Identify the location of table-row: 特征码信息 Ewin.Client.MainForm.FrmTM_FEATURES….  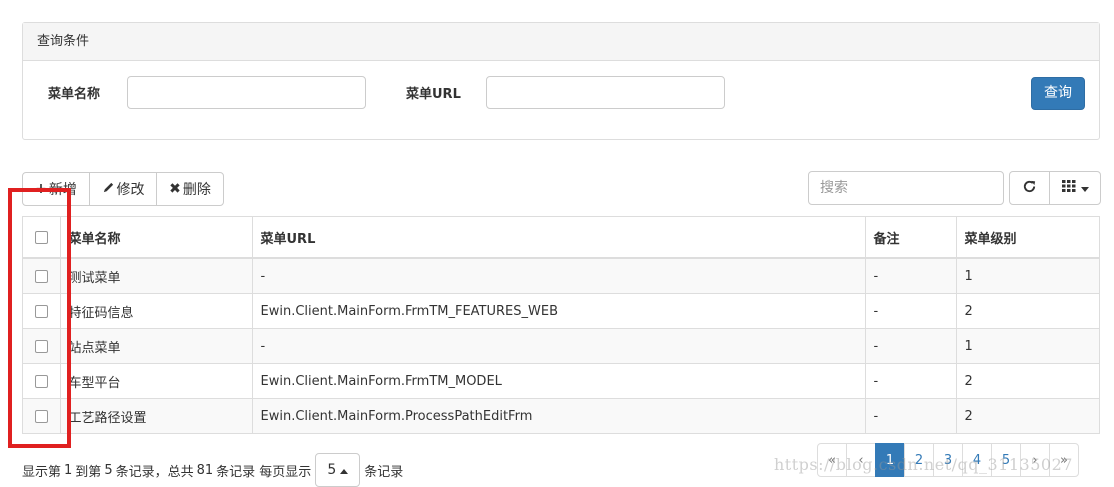
(561, 311).